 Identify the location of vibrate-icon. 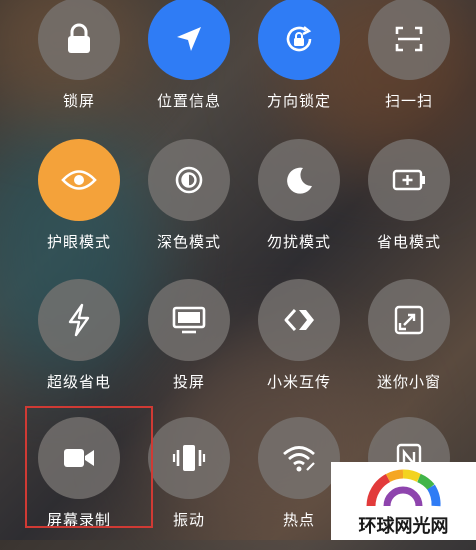
(189, 458).